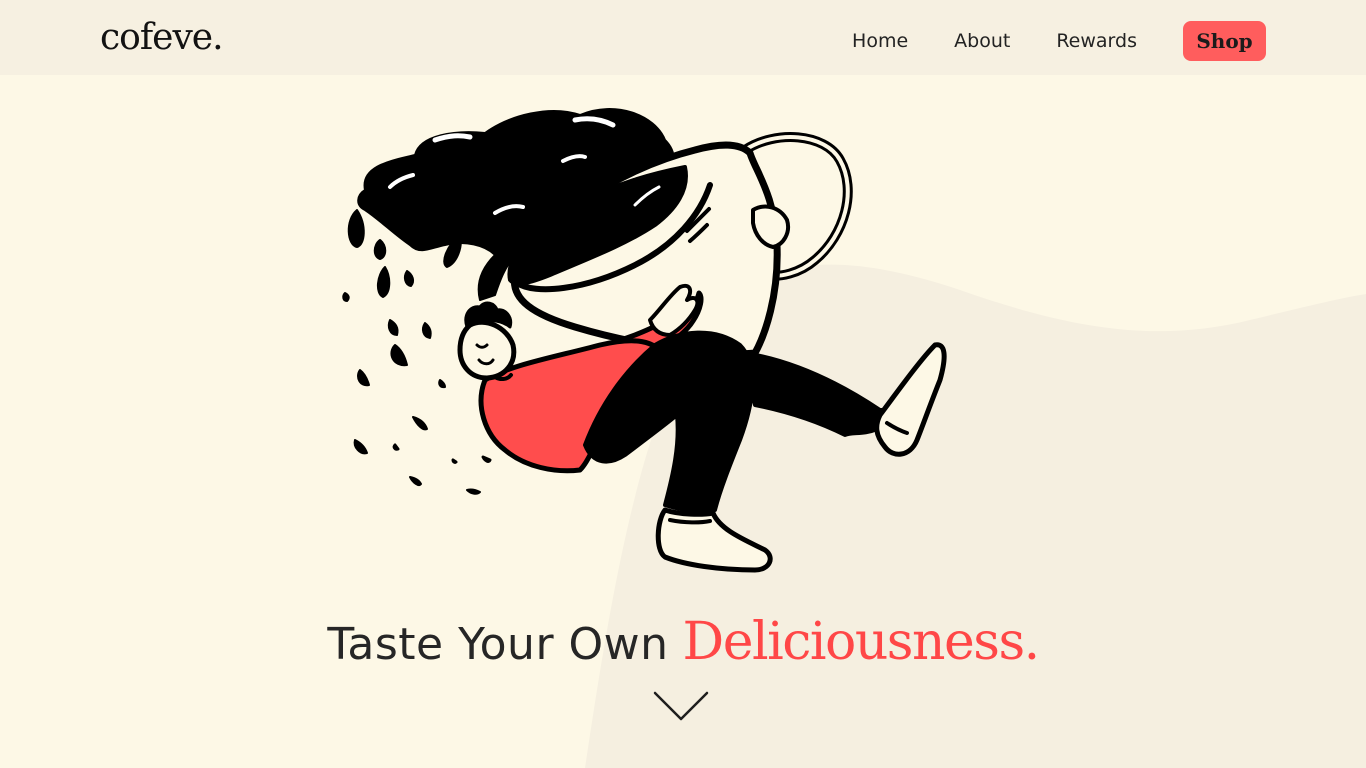 Image resolution: width=1366 pixels, height=768 pixels. What do you see at coordinates (880, 41) in the screenshot?
I see `nav-link-home: Home` at bounding box center [880, 41].